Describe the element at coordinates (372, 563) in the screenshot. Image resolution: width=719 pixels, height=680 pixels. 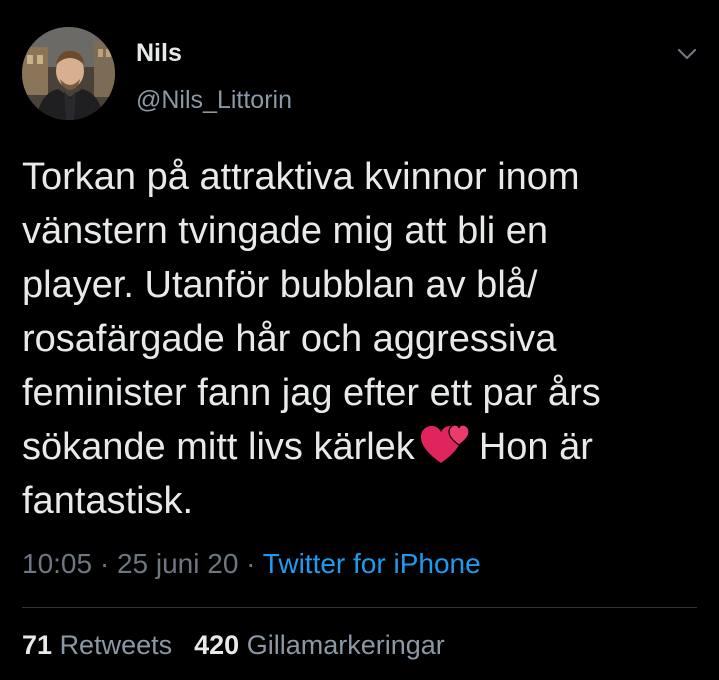
I see `tweet-source-link: Twitter for iPhone` at that location.